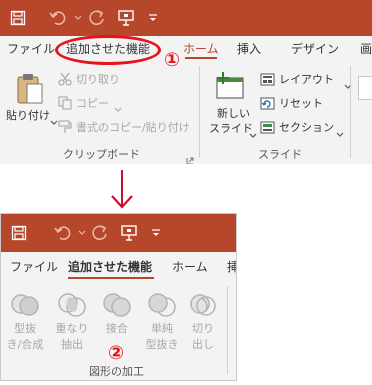 This screenshot has height=385, width=372. I want to click on clipboard-group-label: クリップボード, so click(101, 154).